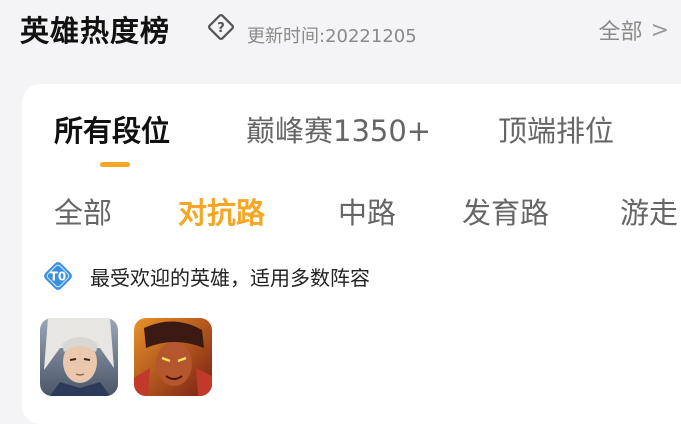  What do you see at coordinates (556, 129) in the screenshot?
I see `tab-top-rank: 顶端排位` at bounding box center [556, 129].